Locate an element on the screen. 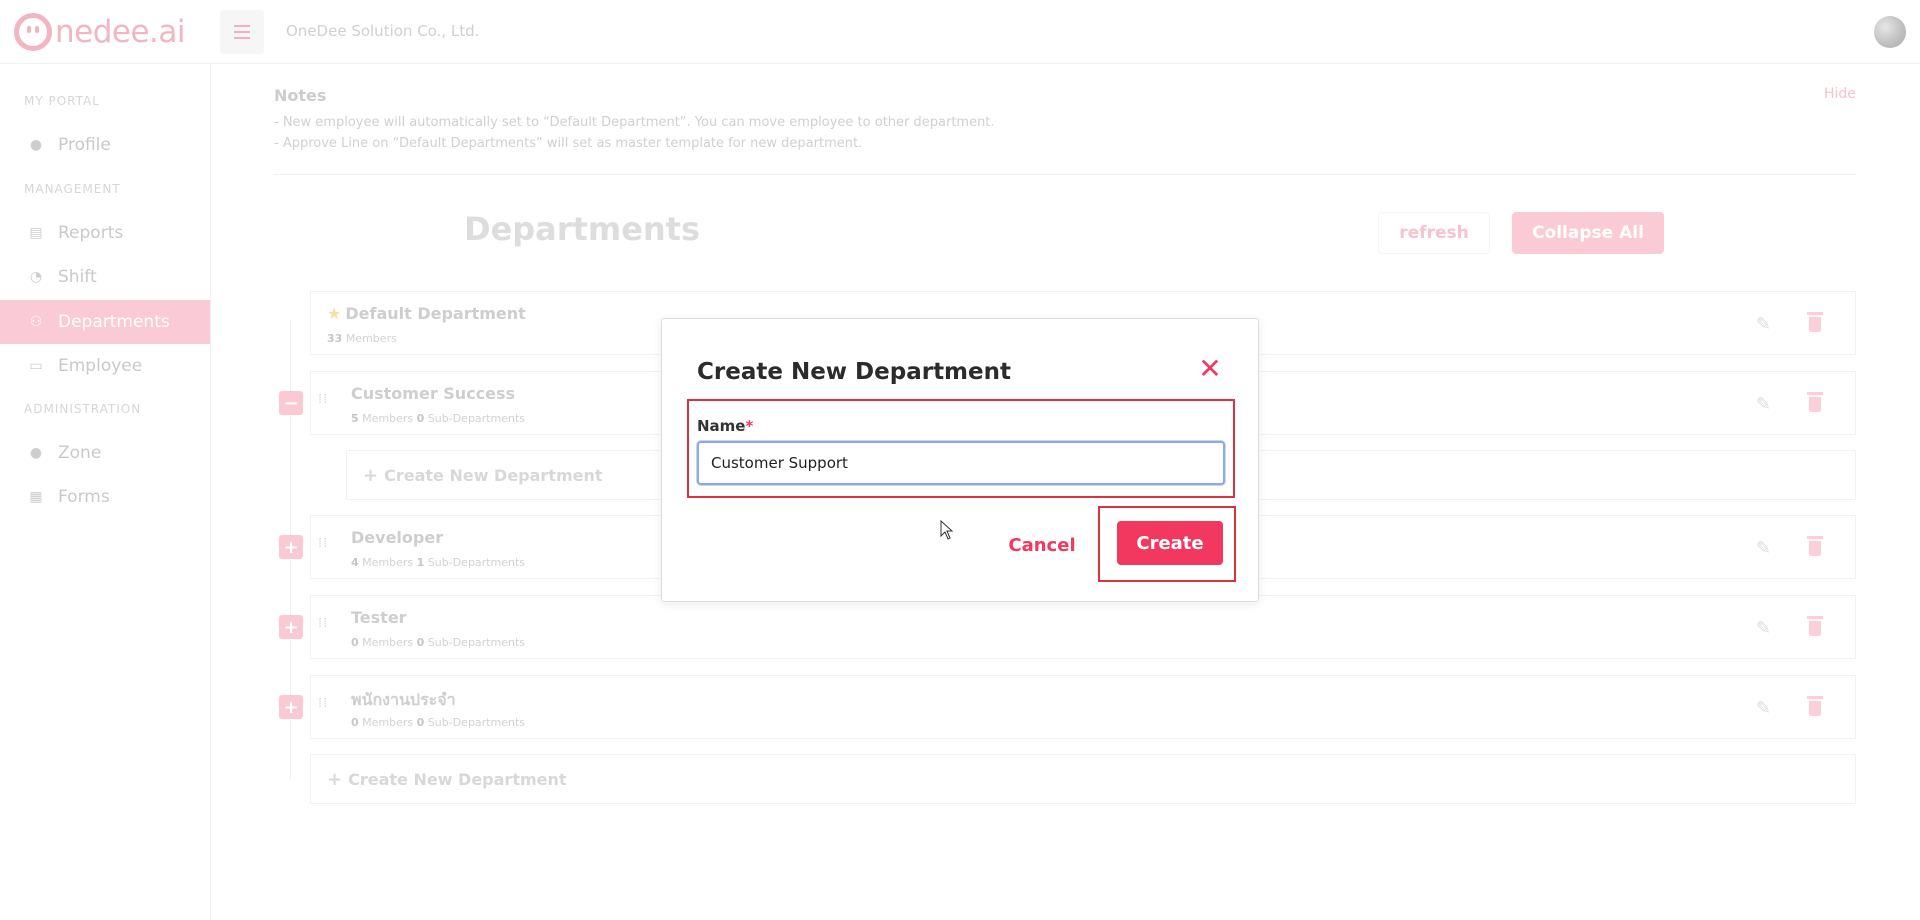  create-button: Create is located at coordinates (1170, 543).